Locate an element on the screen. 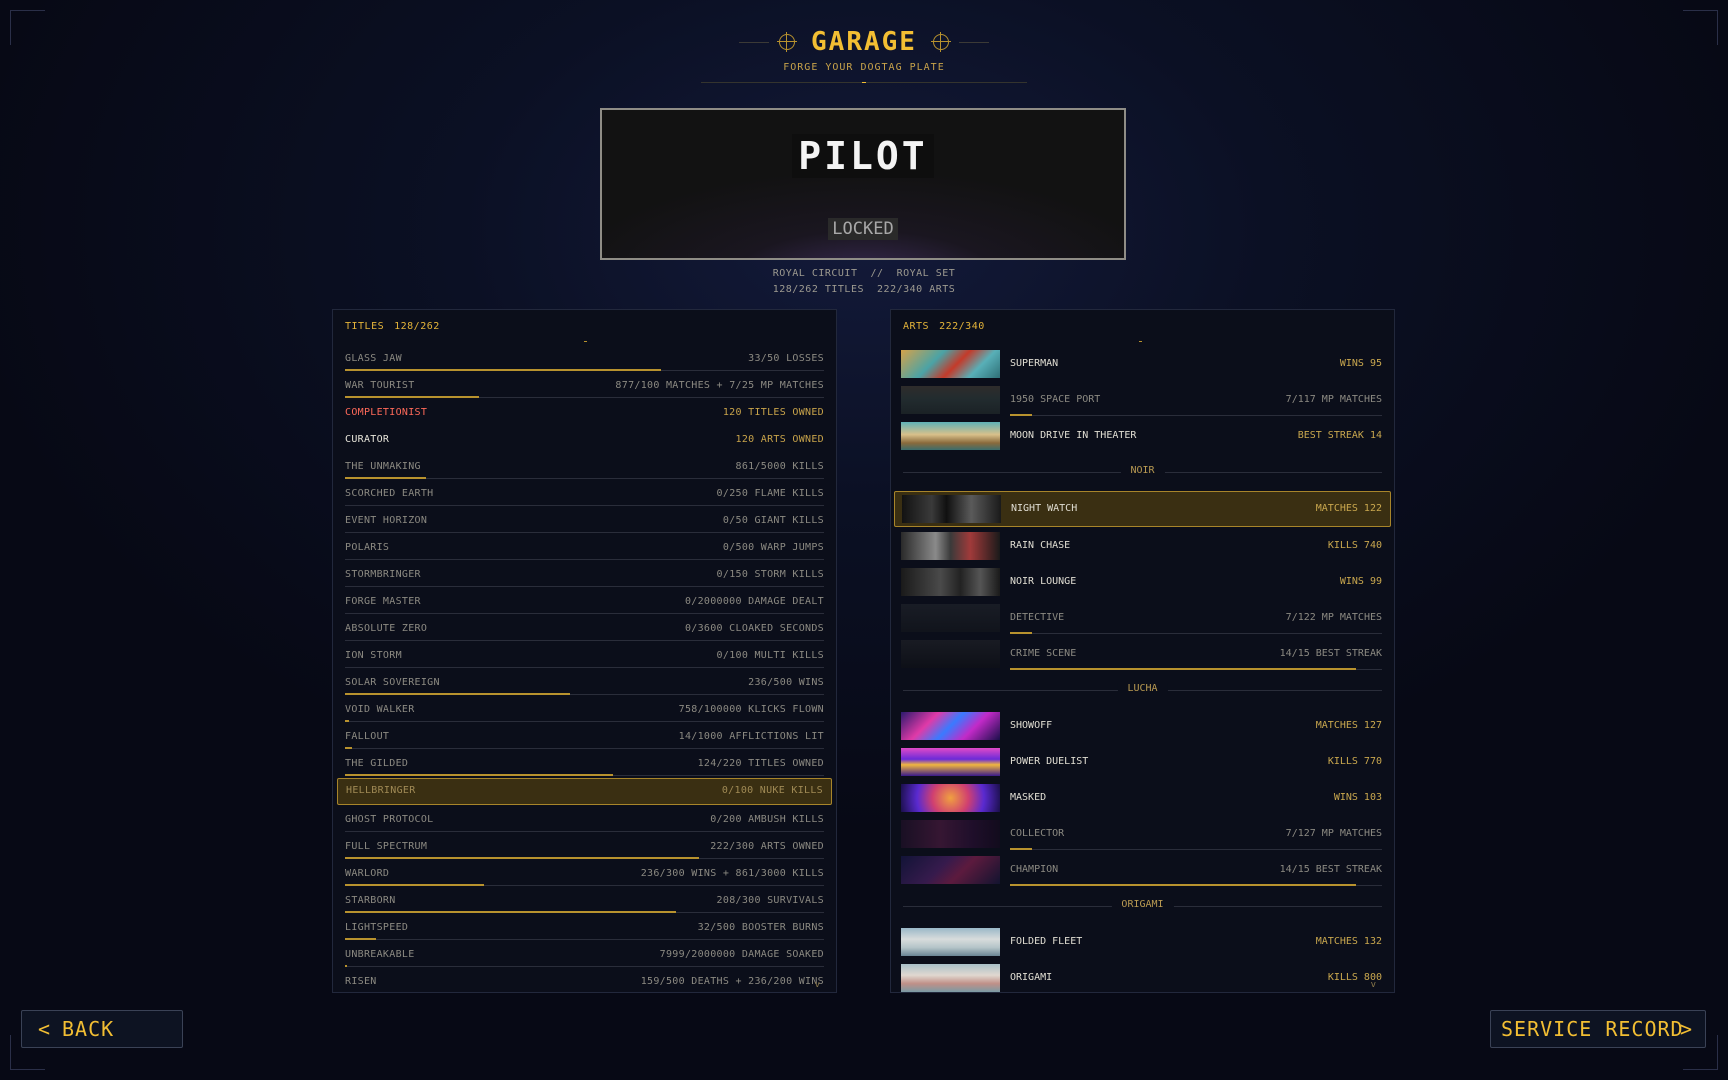 The width and height of the screenshot is (1728, 1080). art-stat: KILLS 770 is located at coordinates (1354, 761).